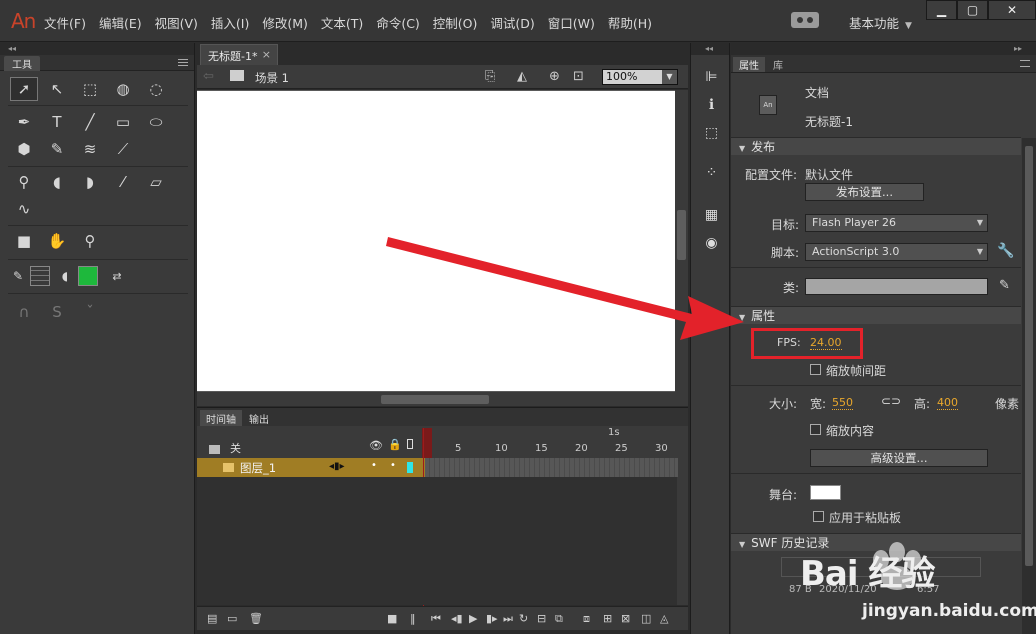  What do you see at coordinates (565, 288) in the screenshot?
I see `red-arrow-icon` at bounding box center [565, 288].